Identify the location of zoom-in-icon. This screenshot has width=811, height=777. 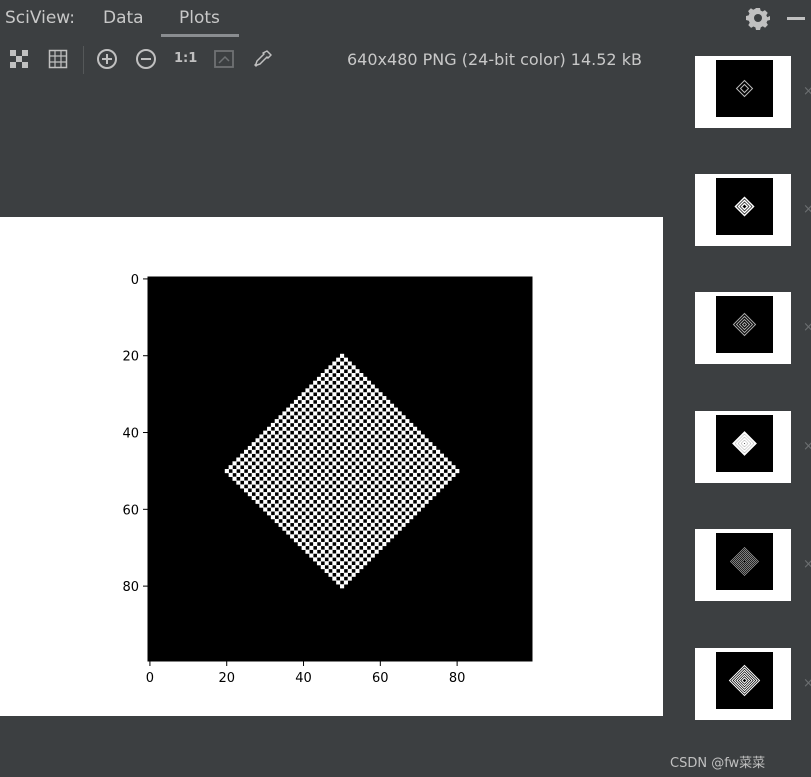
(107, 59).